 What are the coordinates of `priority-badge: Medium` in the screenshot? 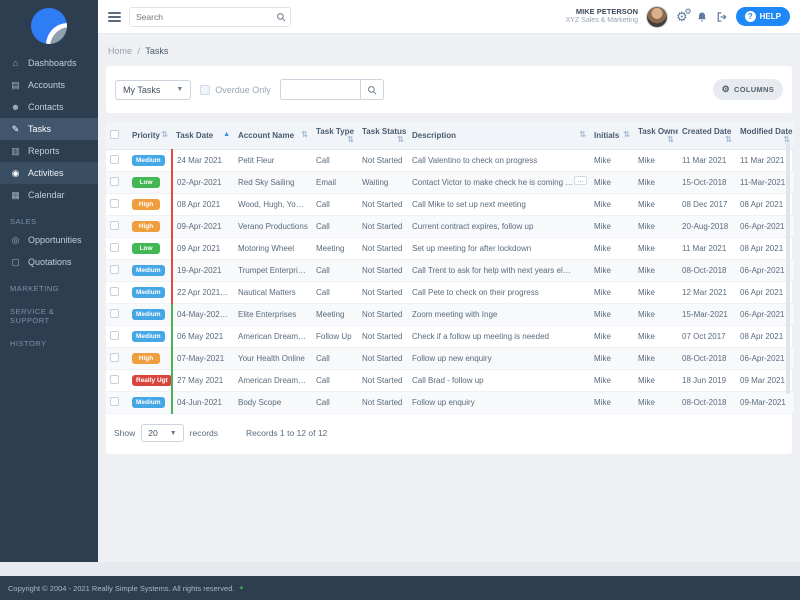 It's located at (148, 160).